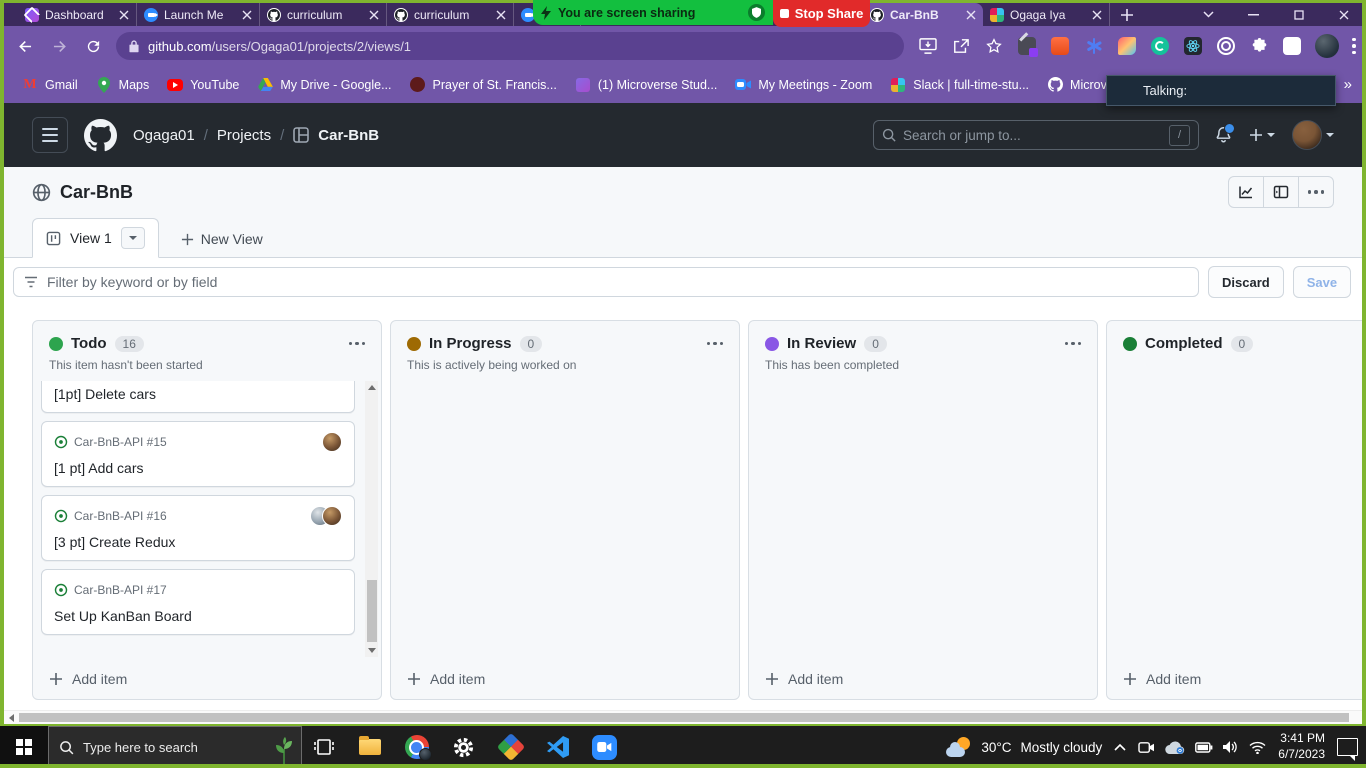 The width and height of the screenshot is (1366, 768). Describe the element at coordinates (95, 238) in the screenshot. I see `tab-view-1: View 1` at that location.